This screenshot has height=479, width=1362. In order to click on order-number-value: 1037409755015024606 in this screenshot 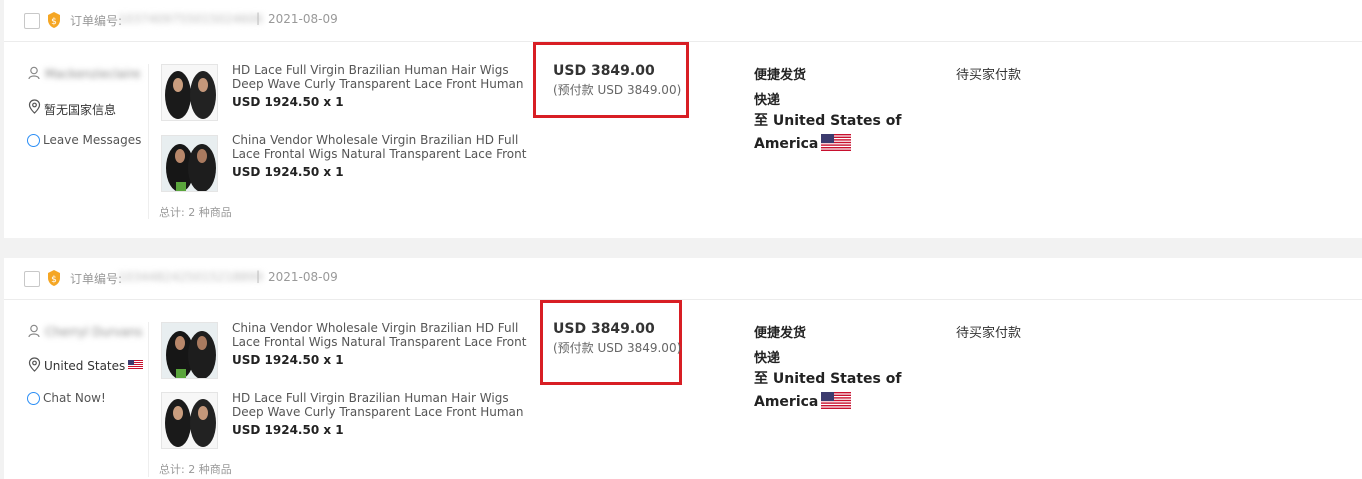, I will do `click(190, 19)`.